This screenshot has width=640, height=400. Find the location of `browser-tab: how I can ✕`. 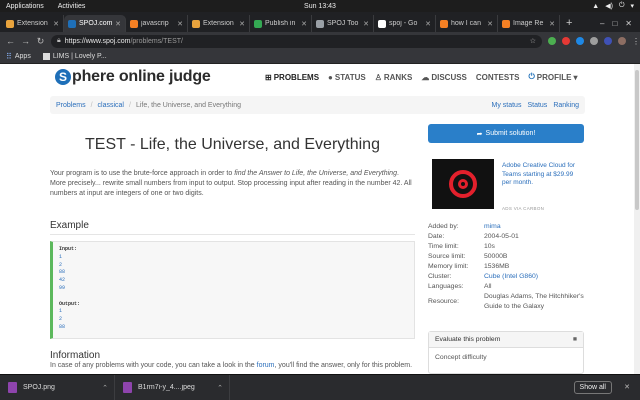

browser-tab: how I can ✕ is located at coordinates (467, 23).